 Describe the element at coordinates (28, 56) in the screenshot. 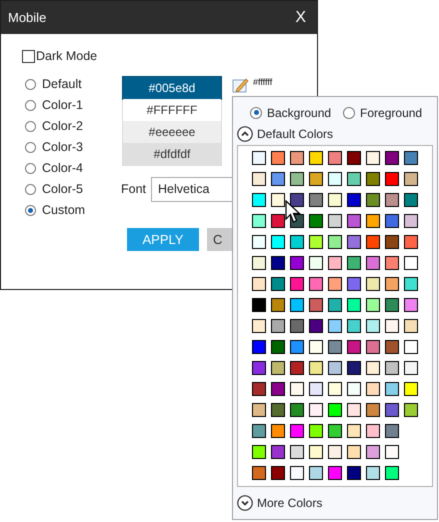

I see `checkbox` at that location.